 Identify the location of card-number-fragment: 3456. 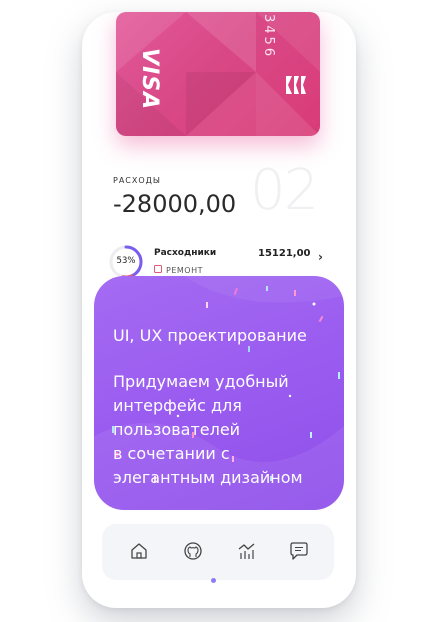
(268, 37).